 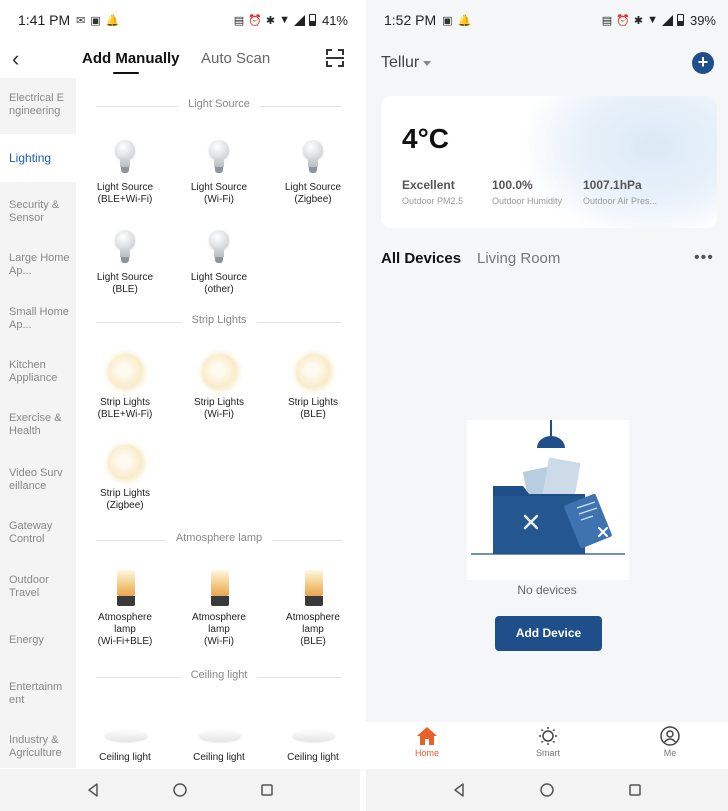 What do you see at coordinates (547, 590) in the screenshot?
I see `empty-state-text: No devices` at bounding box center [547, 590].